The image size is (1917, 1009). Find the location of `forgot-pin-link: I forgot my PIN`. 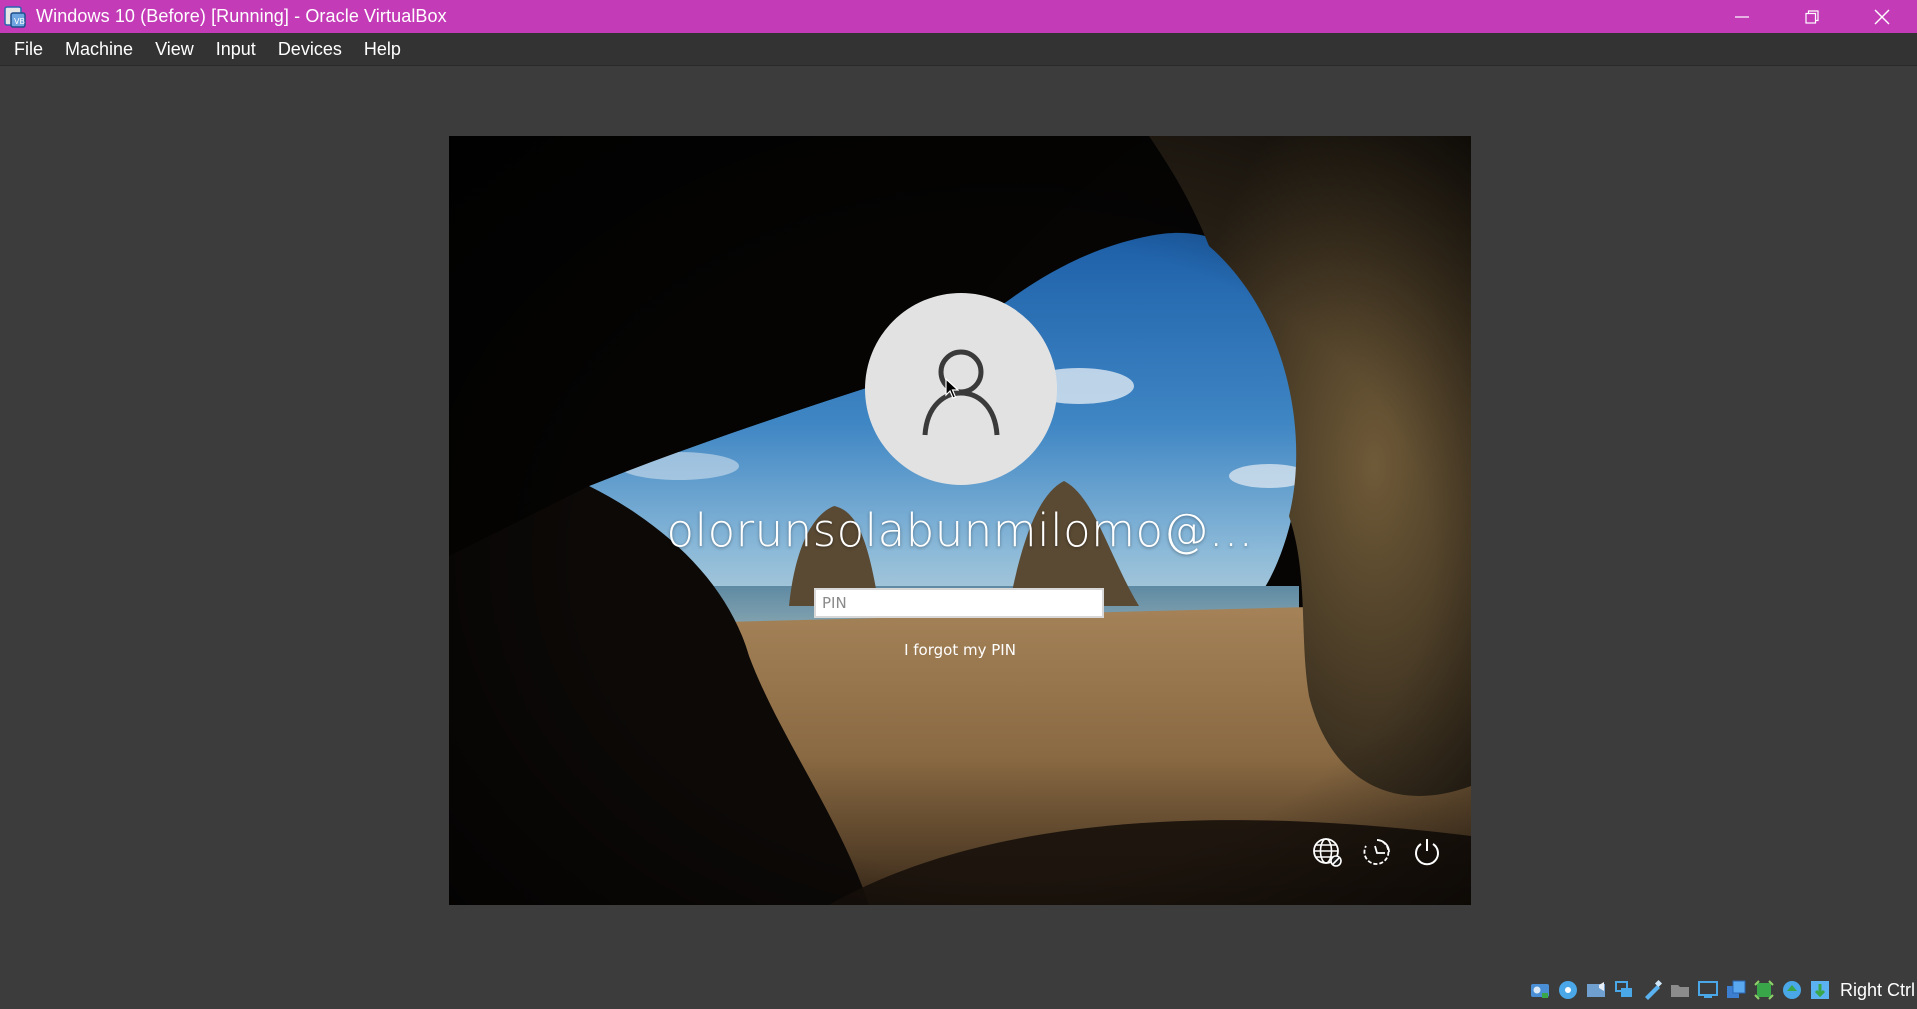

forgot-pin-link: I forgot my PIN is located at coordinates (960, 650).